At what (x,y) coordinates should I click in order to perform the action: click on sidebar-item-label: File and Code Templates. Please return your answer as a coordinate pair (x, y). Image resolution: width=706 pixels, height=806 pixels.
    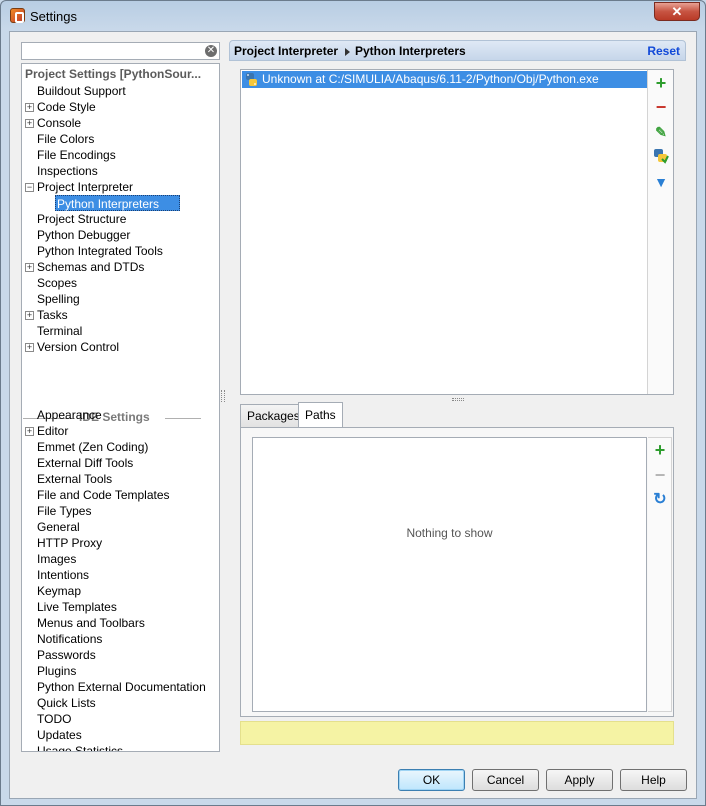
    Looking at the image, I should click on (103, 495).